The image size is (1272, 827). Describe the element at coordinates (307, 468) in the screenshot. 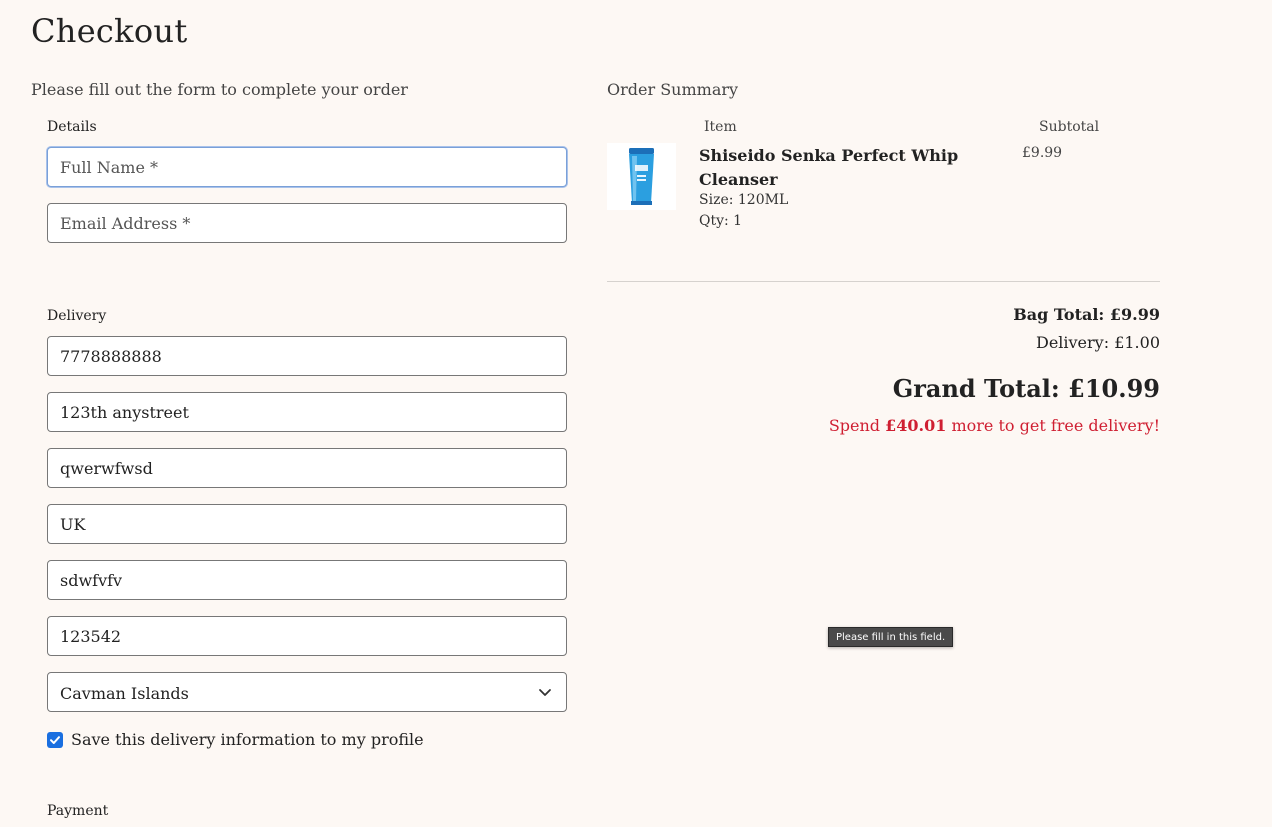

I see `street-address-2-input` at that location.